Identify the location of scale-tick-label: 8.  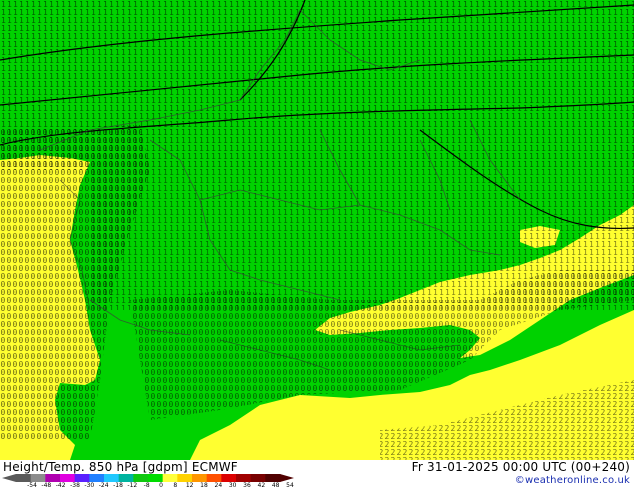
(175, 485).